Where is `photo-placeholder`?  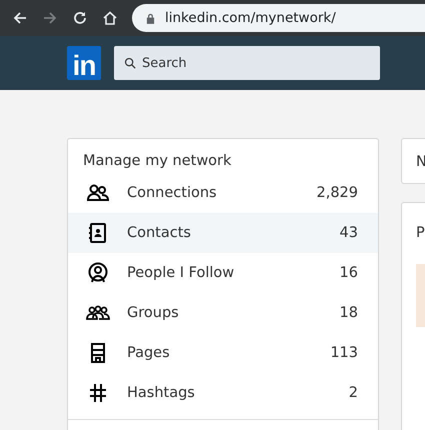 photo-placeholder is located at coordinates (420, 295).